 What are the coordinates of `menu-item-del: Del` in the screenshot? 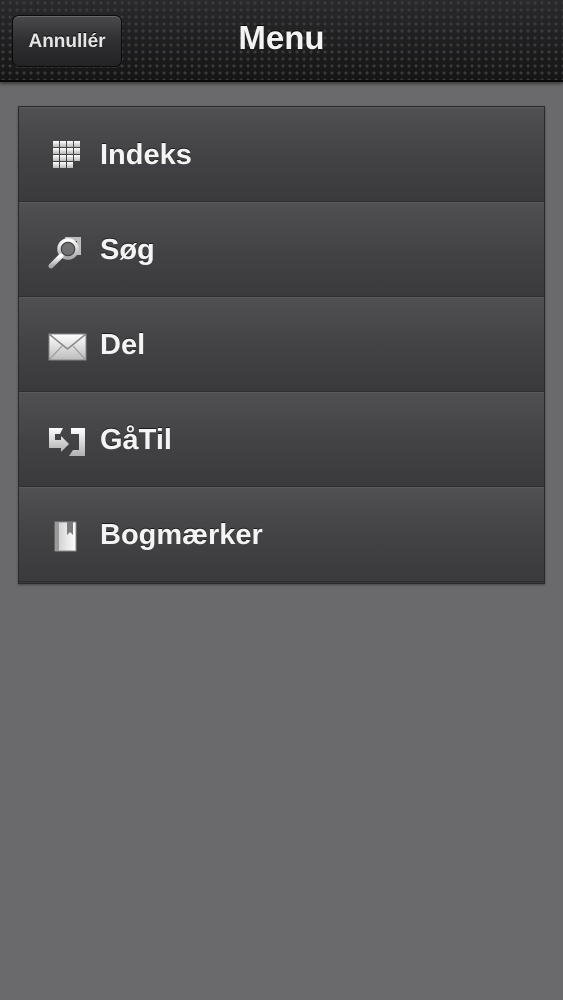 It's located at (281, 344).